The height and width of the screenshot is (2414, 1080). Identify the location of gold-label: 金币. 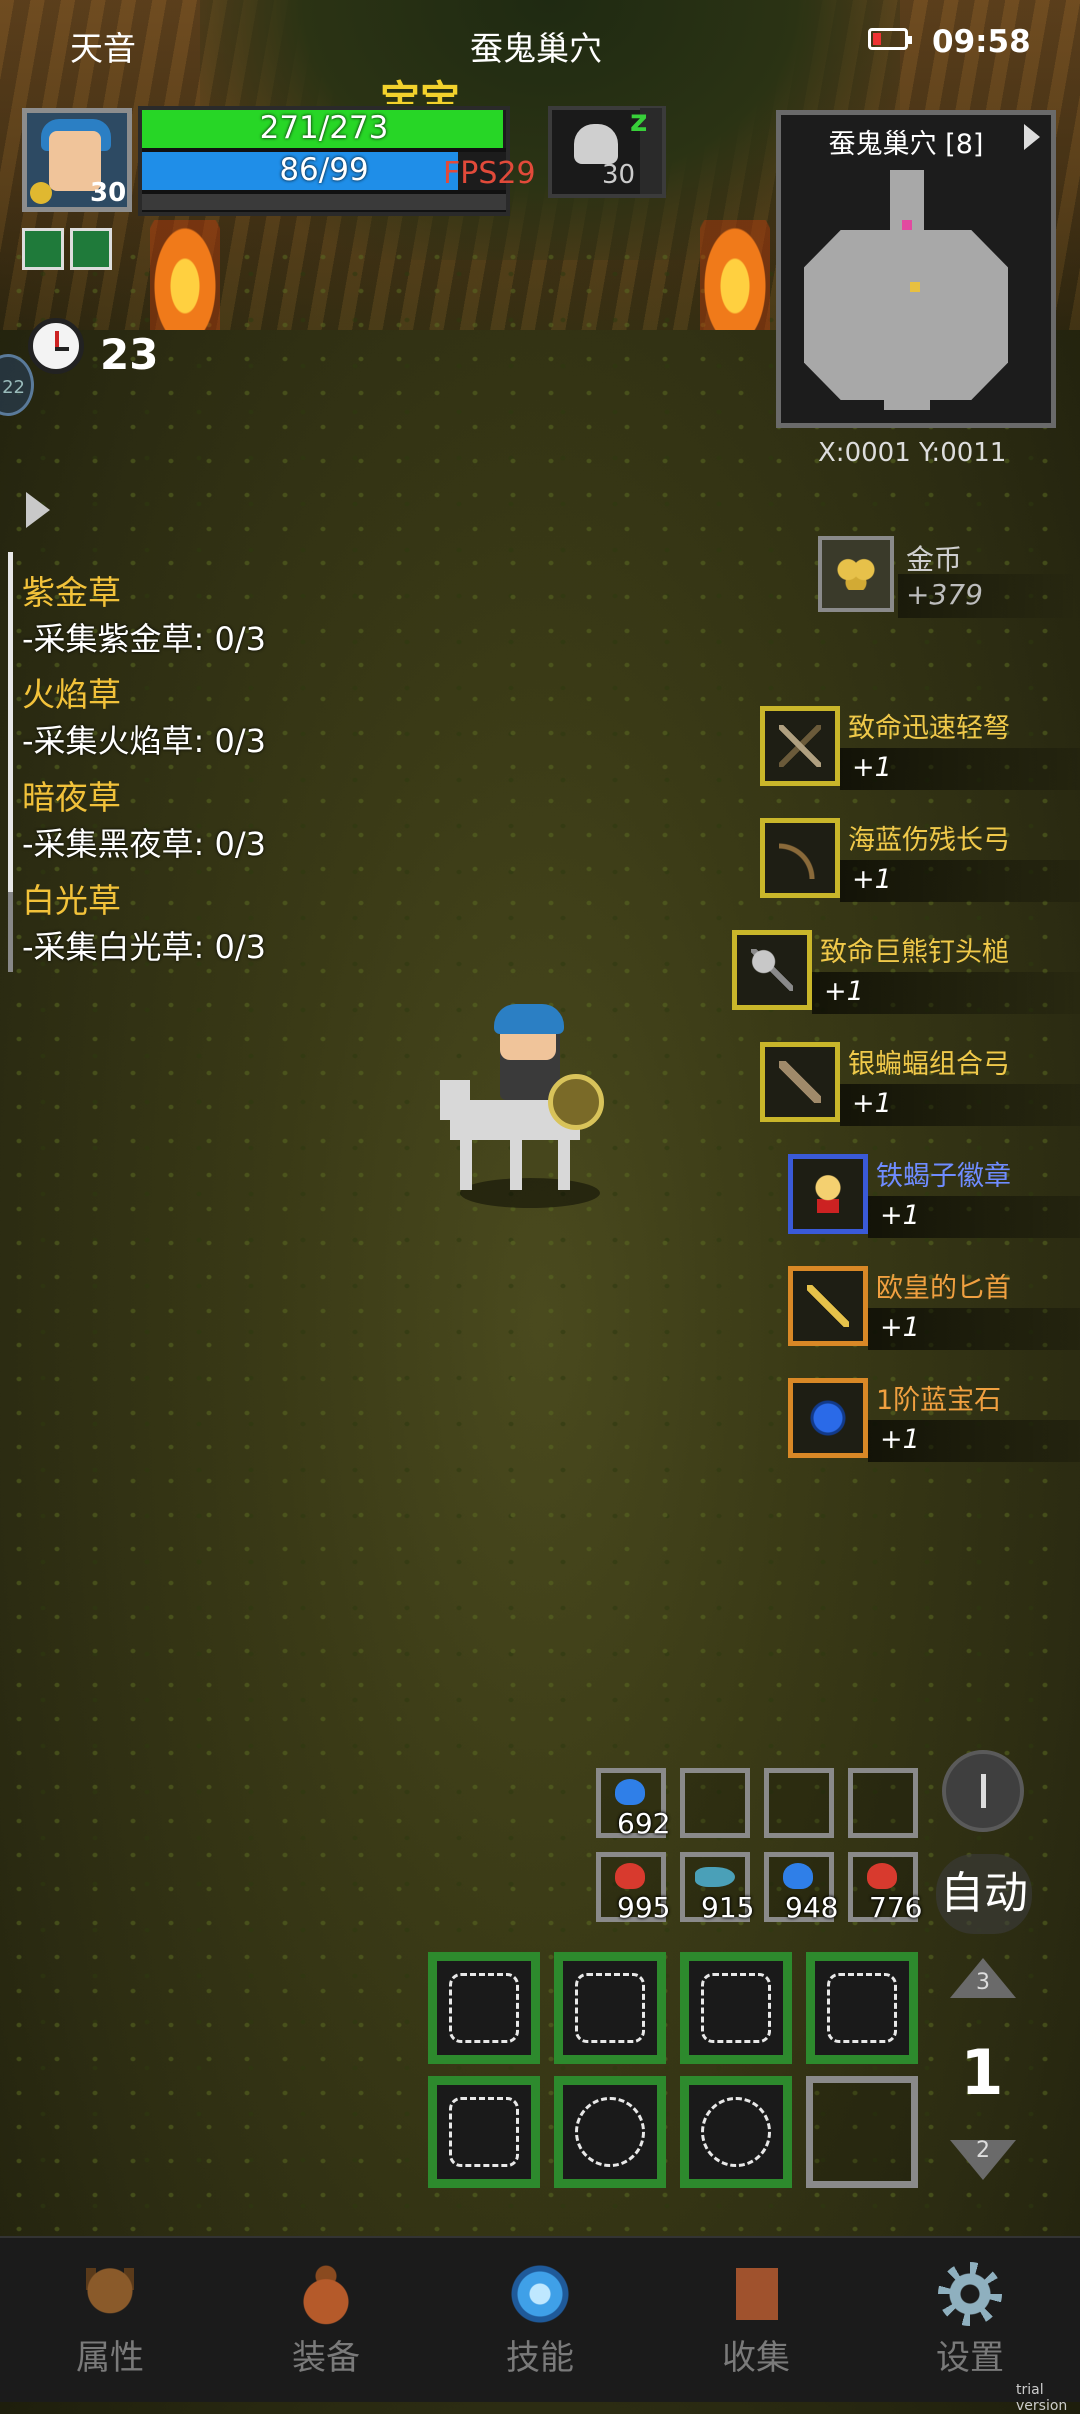
(934, 559).